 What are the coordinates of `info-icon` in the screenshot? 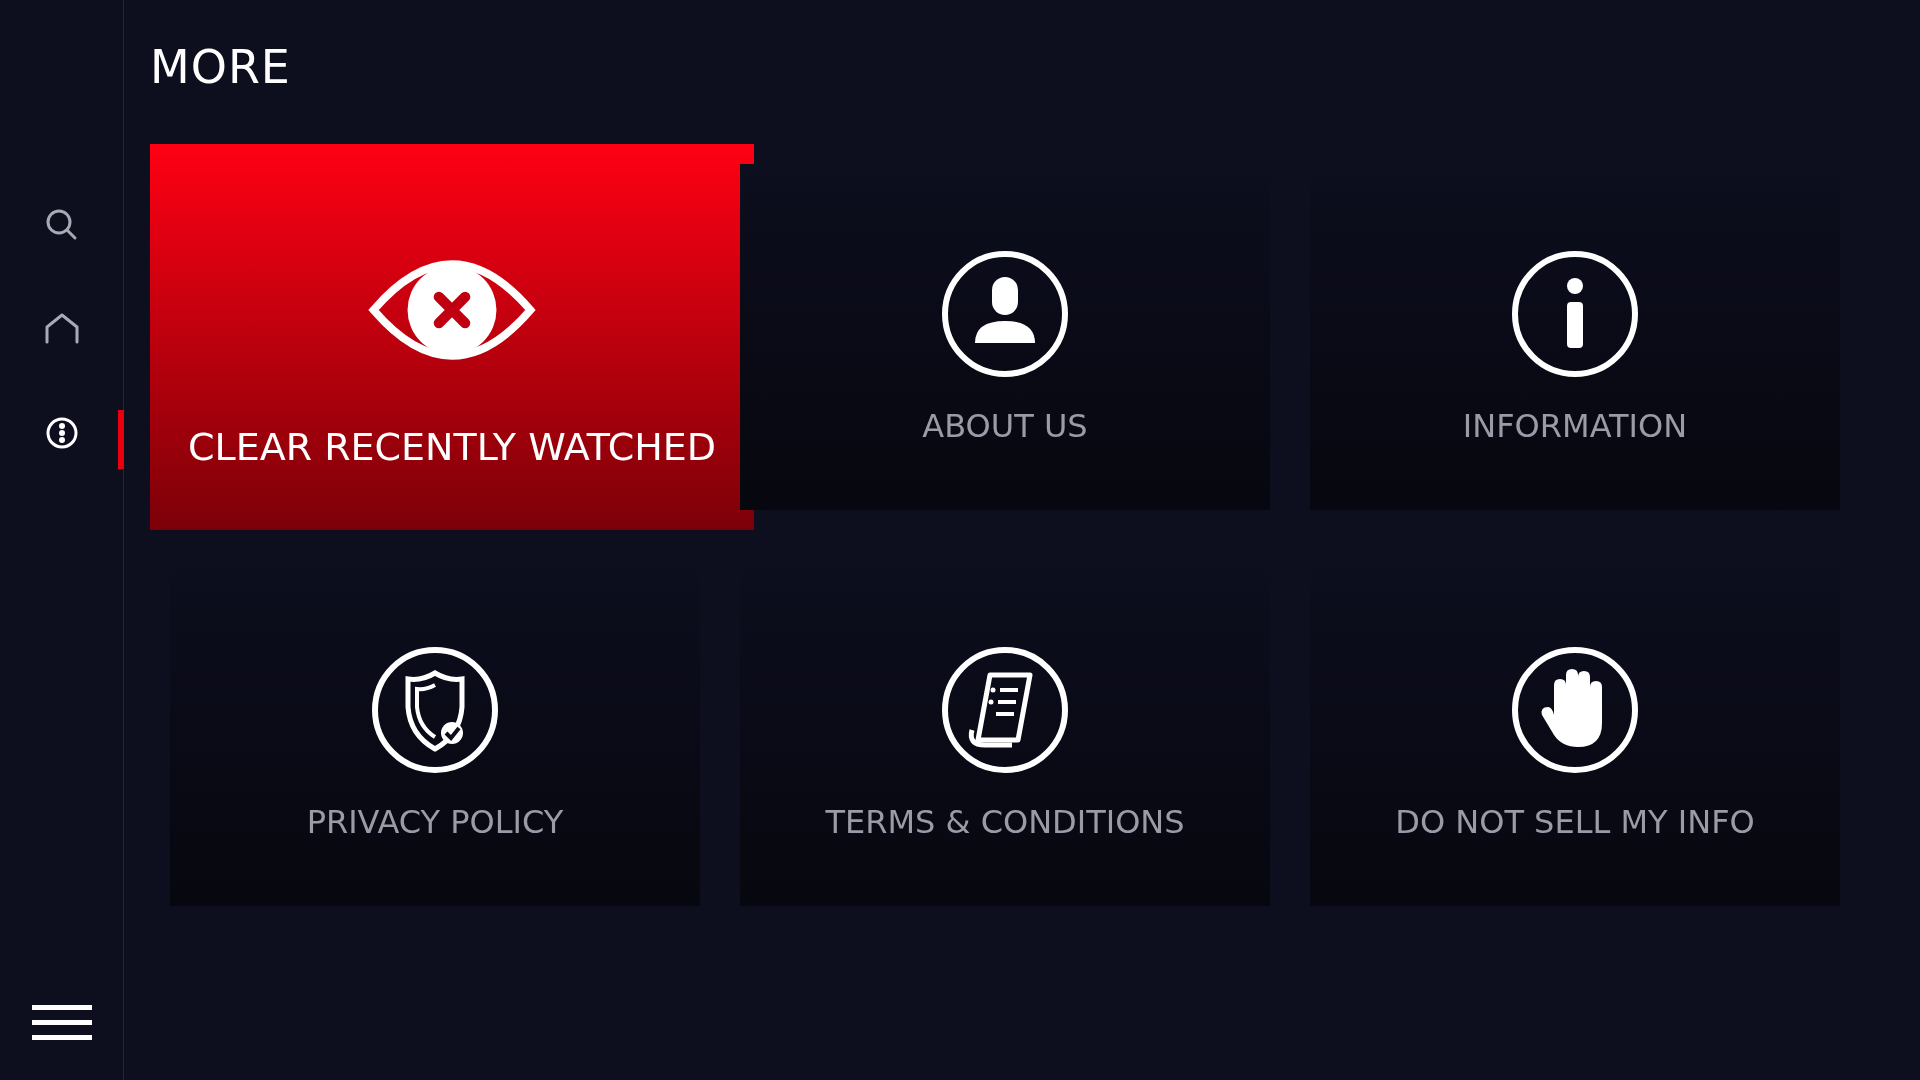 It's located at (1575, 314).